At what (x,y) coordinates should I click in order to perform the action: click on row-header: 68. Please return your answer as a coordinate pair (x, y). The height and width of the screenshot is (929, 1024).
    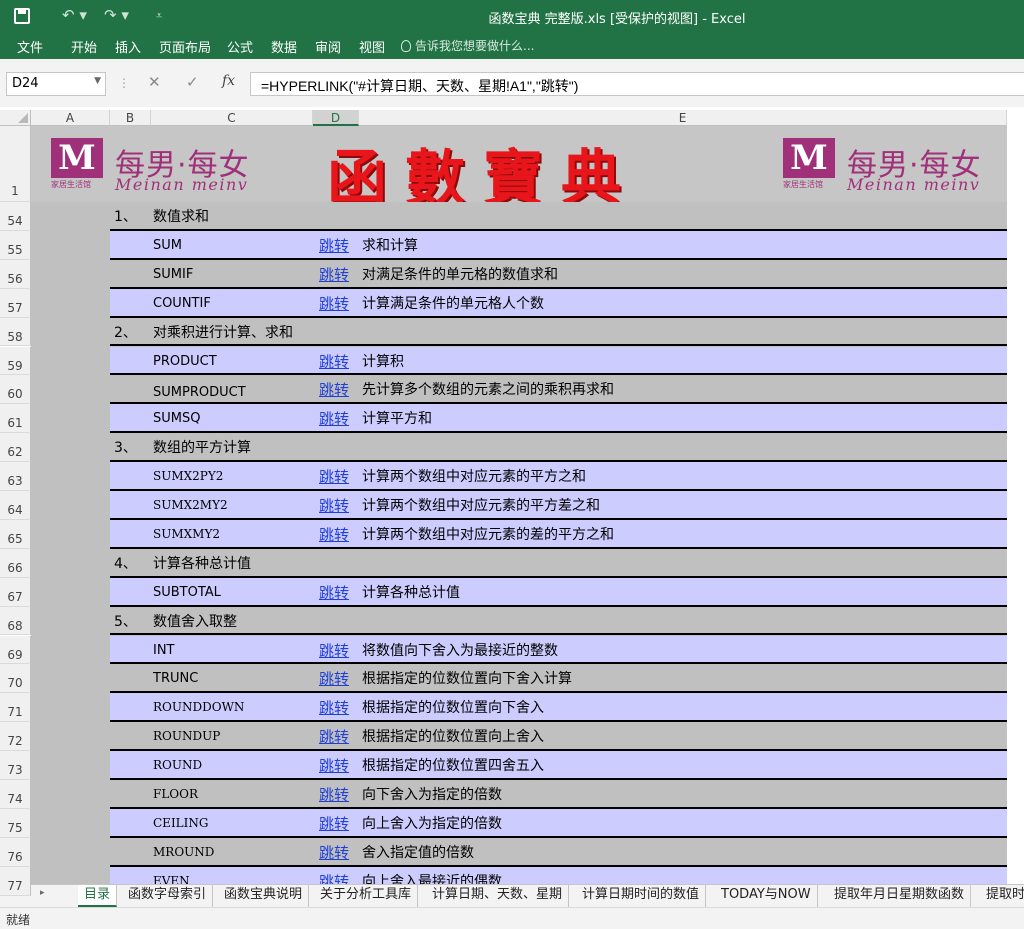
    Looking at the image, I should click on (15, 621).